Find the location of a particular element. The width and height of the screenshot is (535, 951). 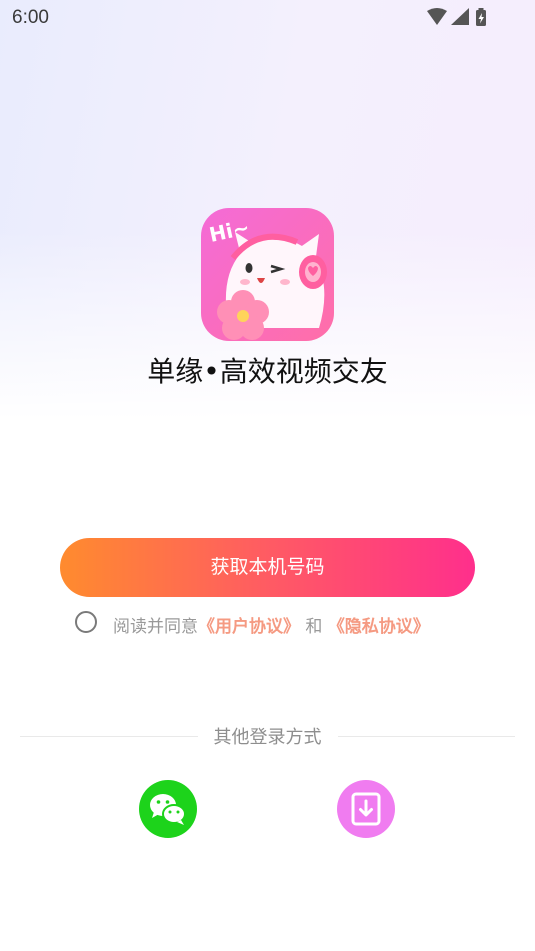

agreement-prefix: 阅读并同意 is located at coordinates (155, 627).